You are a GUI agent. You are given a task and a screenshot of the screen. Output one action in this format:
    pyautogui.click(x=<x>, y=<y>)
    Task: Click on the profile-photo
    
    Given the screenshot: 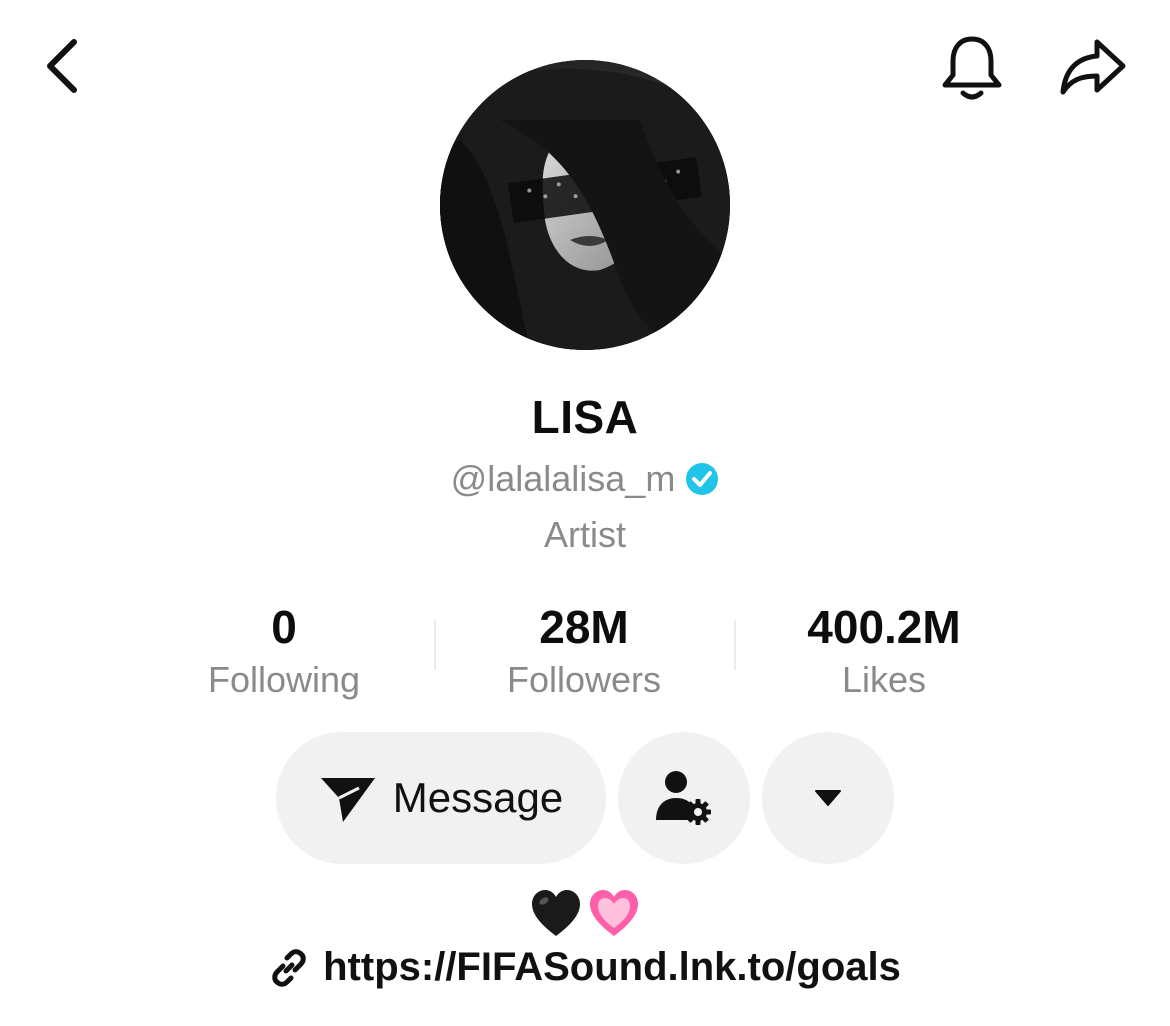 What is the action you would take?
    pyautogui.click(x=585, y=205)
    